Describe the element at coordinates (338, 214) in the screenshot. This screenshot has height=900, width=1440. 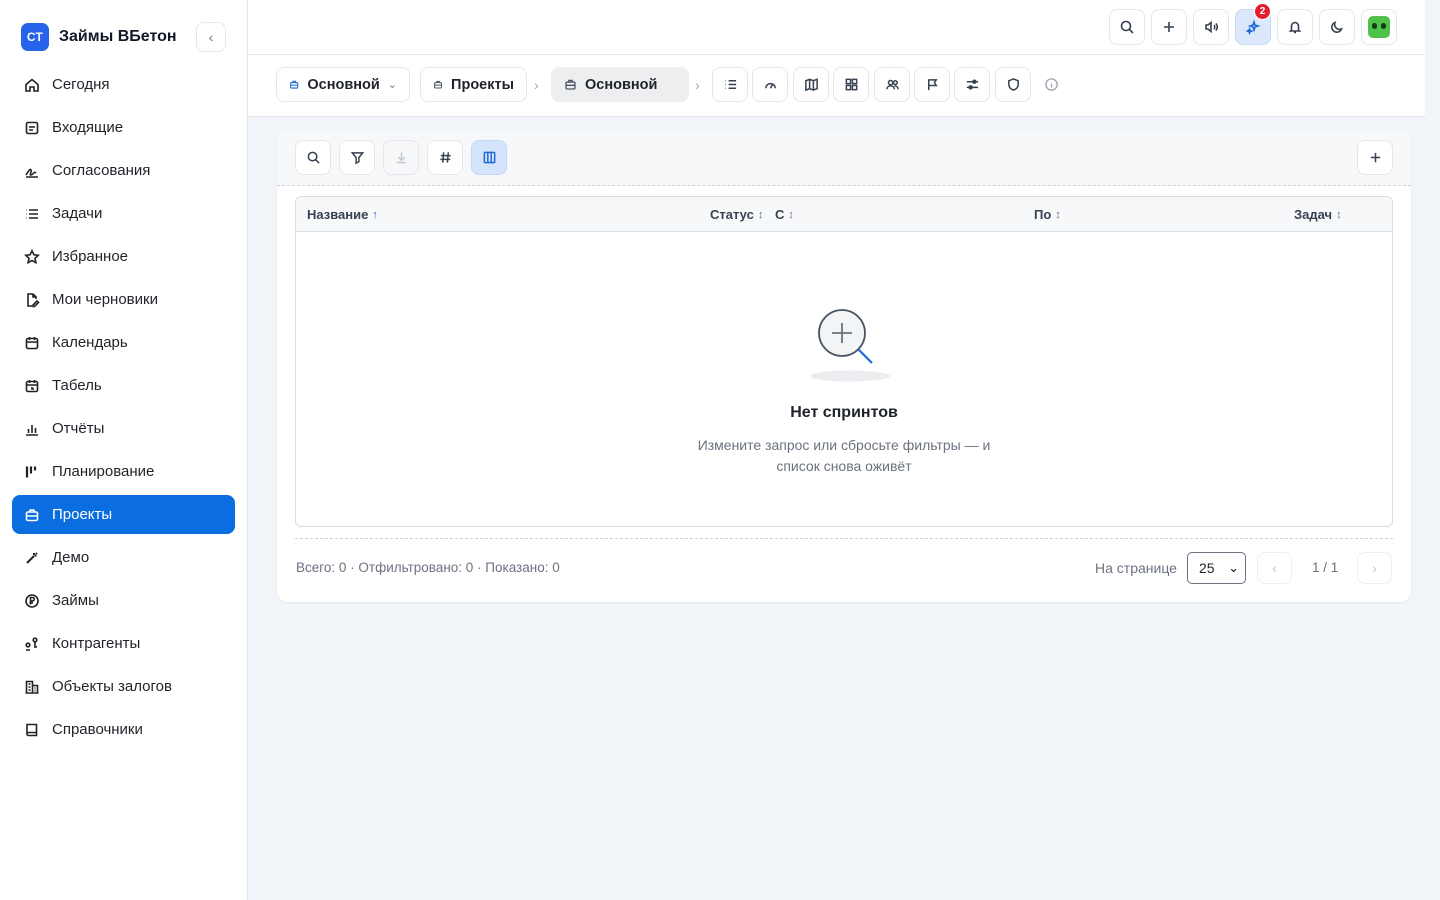
I see `column-label: Название` at that location.